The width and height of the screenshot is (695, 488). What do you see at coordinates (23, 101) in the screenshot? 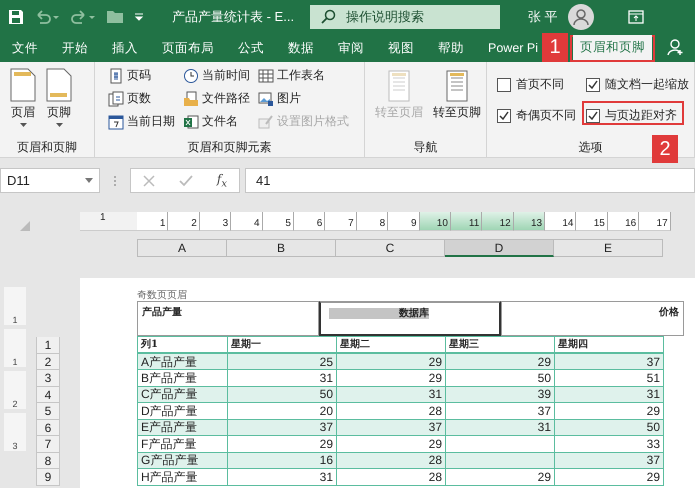
I see `ribbon-button: 页眉` at bounding box center [23, 101].